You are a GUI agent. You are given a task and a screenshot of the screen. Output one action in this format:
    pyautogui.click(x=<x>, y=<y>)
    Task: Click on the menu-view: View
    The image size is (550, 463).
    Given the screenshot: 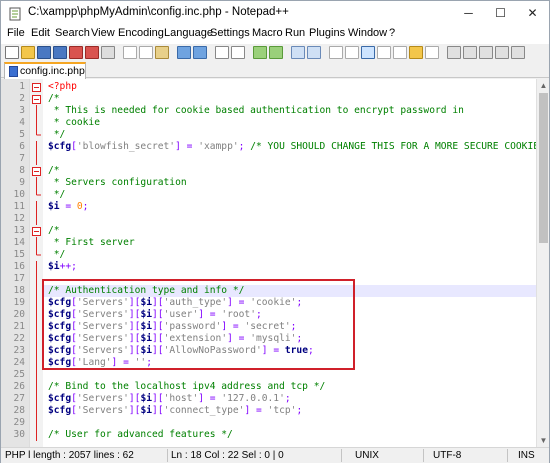 What is the action you would take?
    pyautogui.click(x=103, y=33)
    